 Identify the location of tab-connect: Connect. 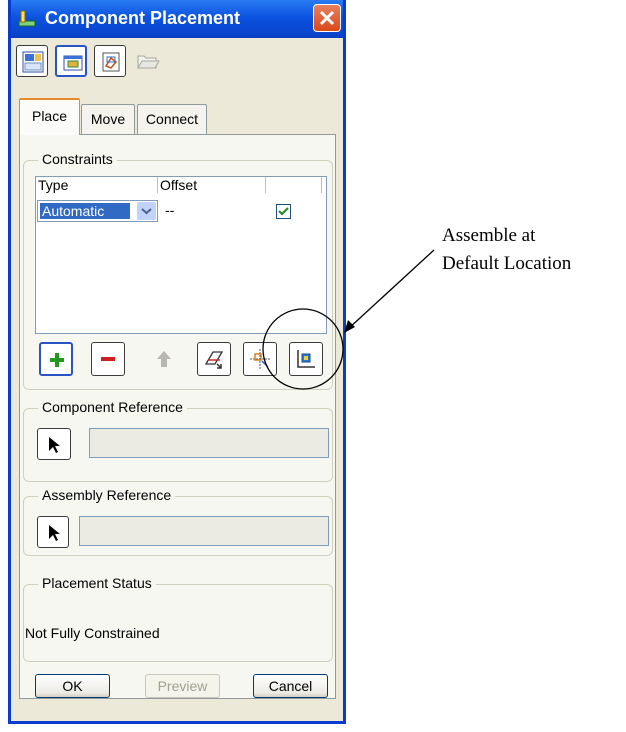
(172, 119).